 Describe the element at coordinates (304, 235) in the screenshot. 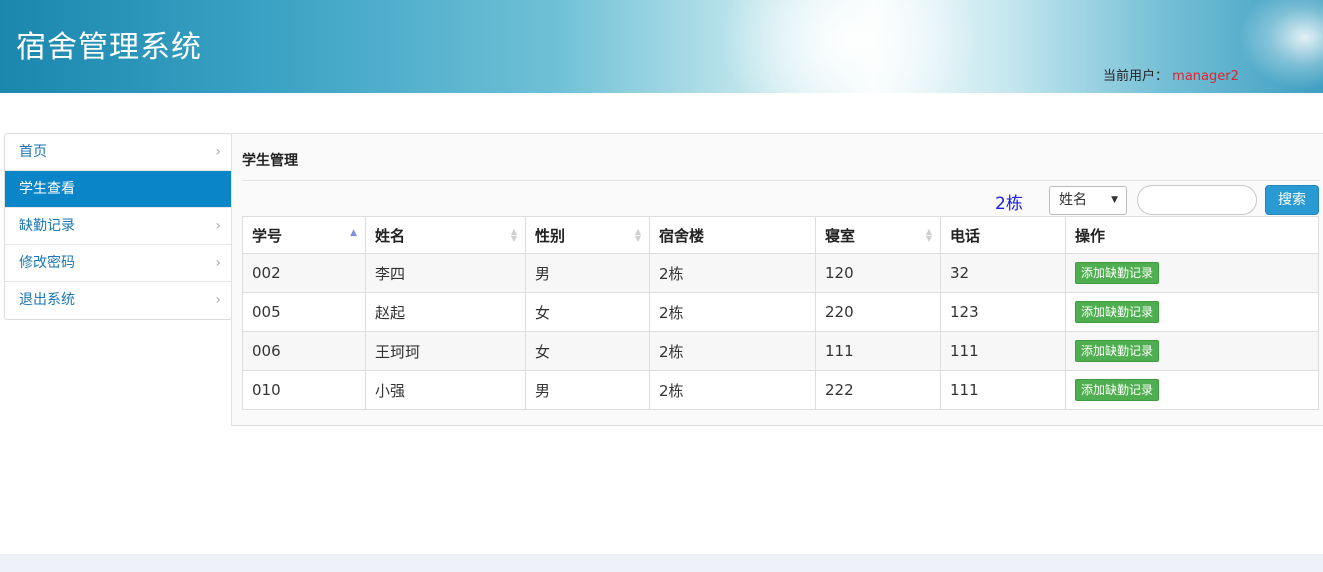

I see `column-header-id: 学号 ▲` at that location.